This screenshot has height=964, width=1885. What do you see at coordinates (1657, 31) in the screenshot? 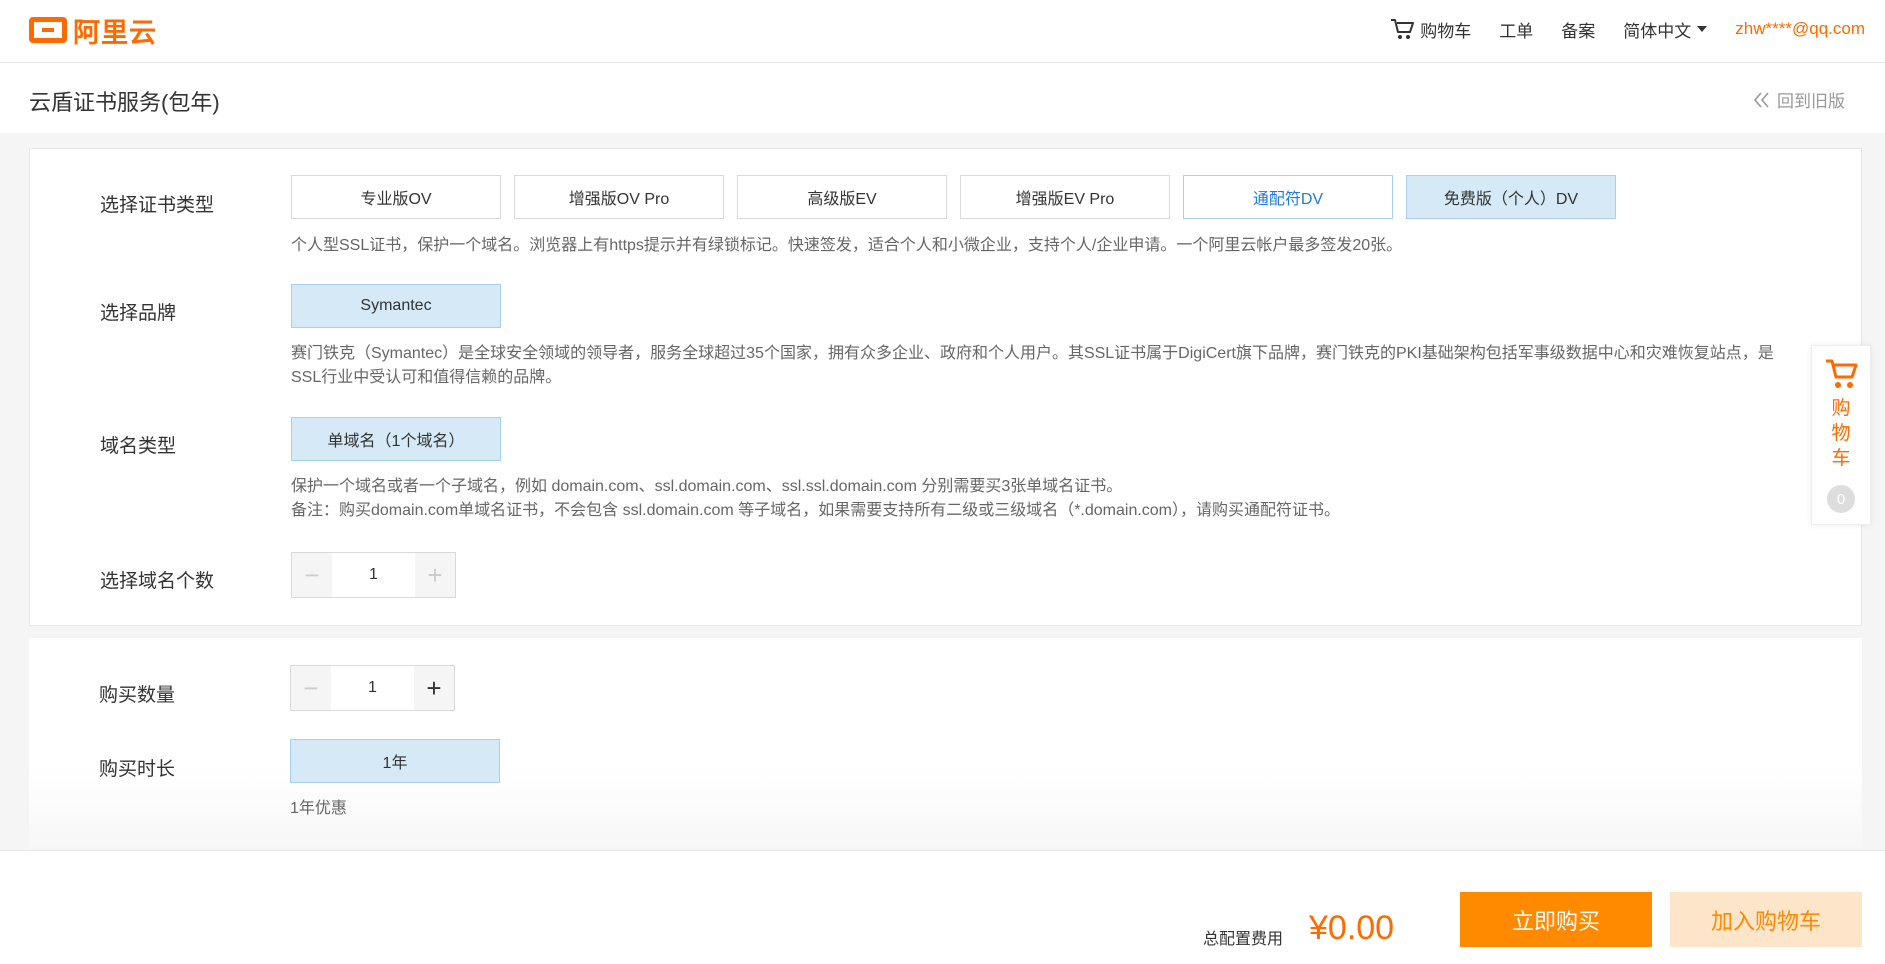
I see `language-label: 简体中文` at bounding box center [1657, 31].